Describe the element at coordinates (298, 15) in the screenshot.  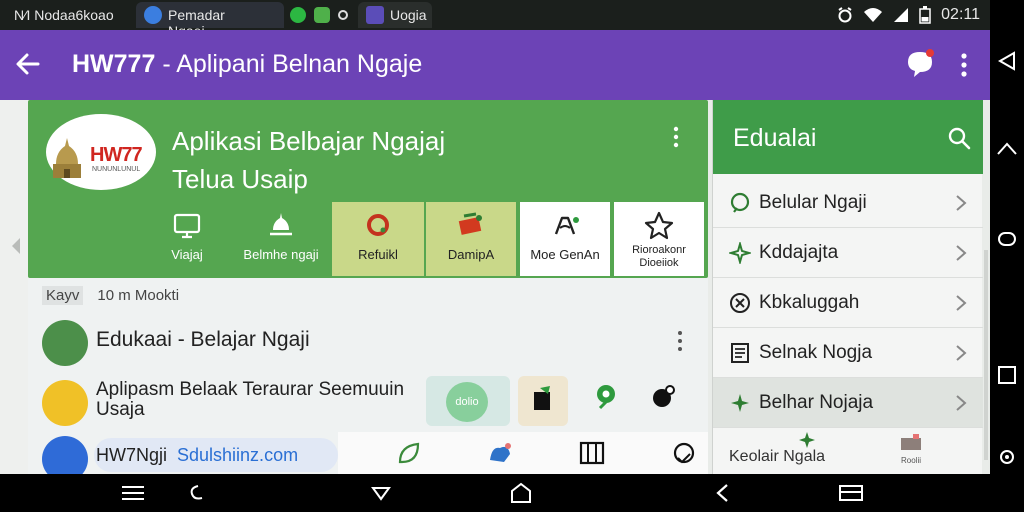
I see `whatsapp-icon` at that location.